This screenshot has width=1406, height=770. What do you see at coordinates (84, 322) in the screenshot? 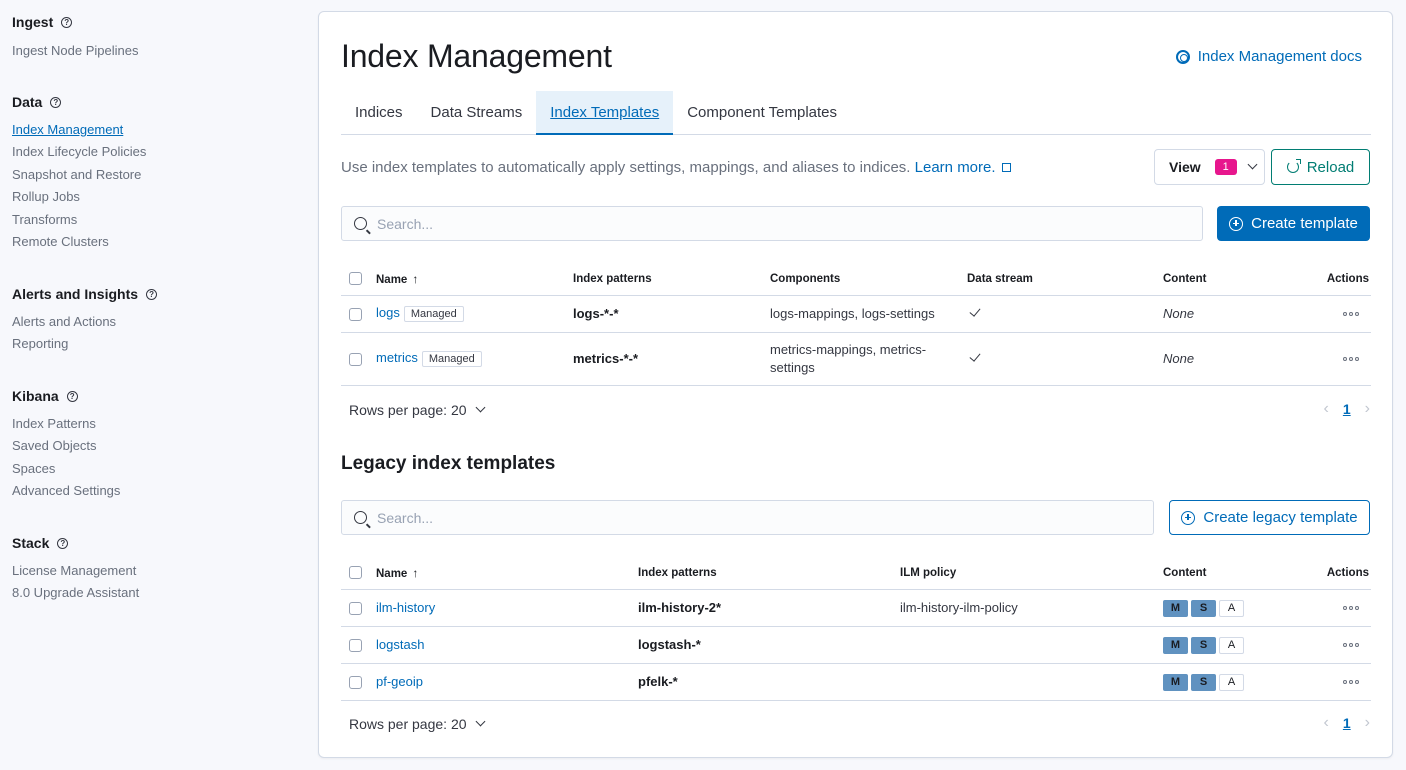
I see `nav-item-alerts-and-actions: Alerts and Actions` at bounding box center [84, 322].